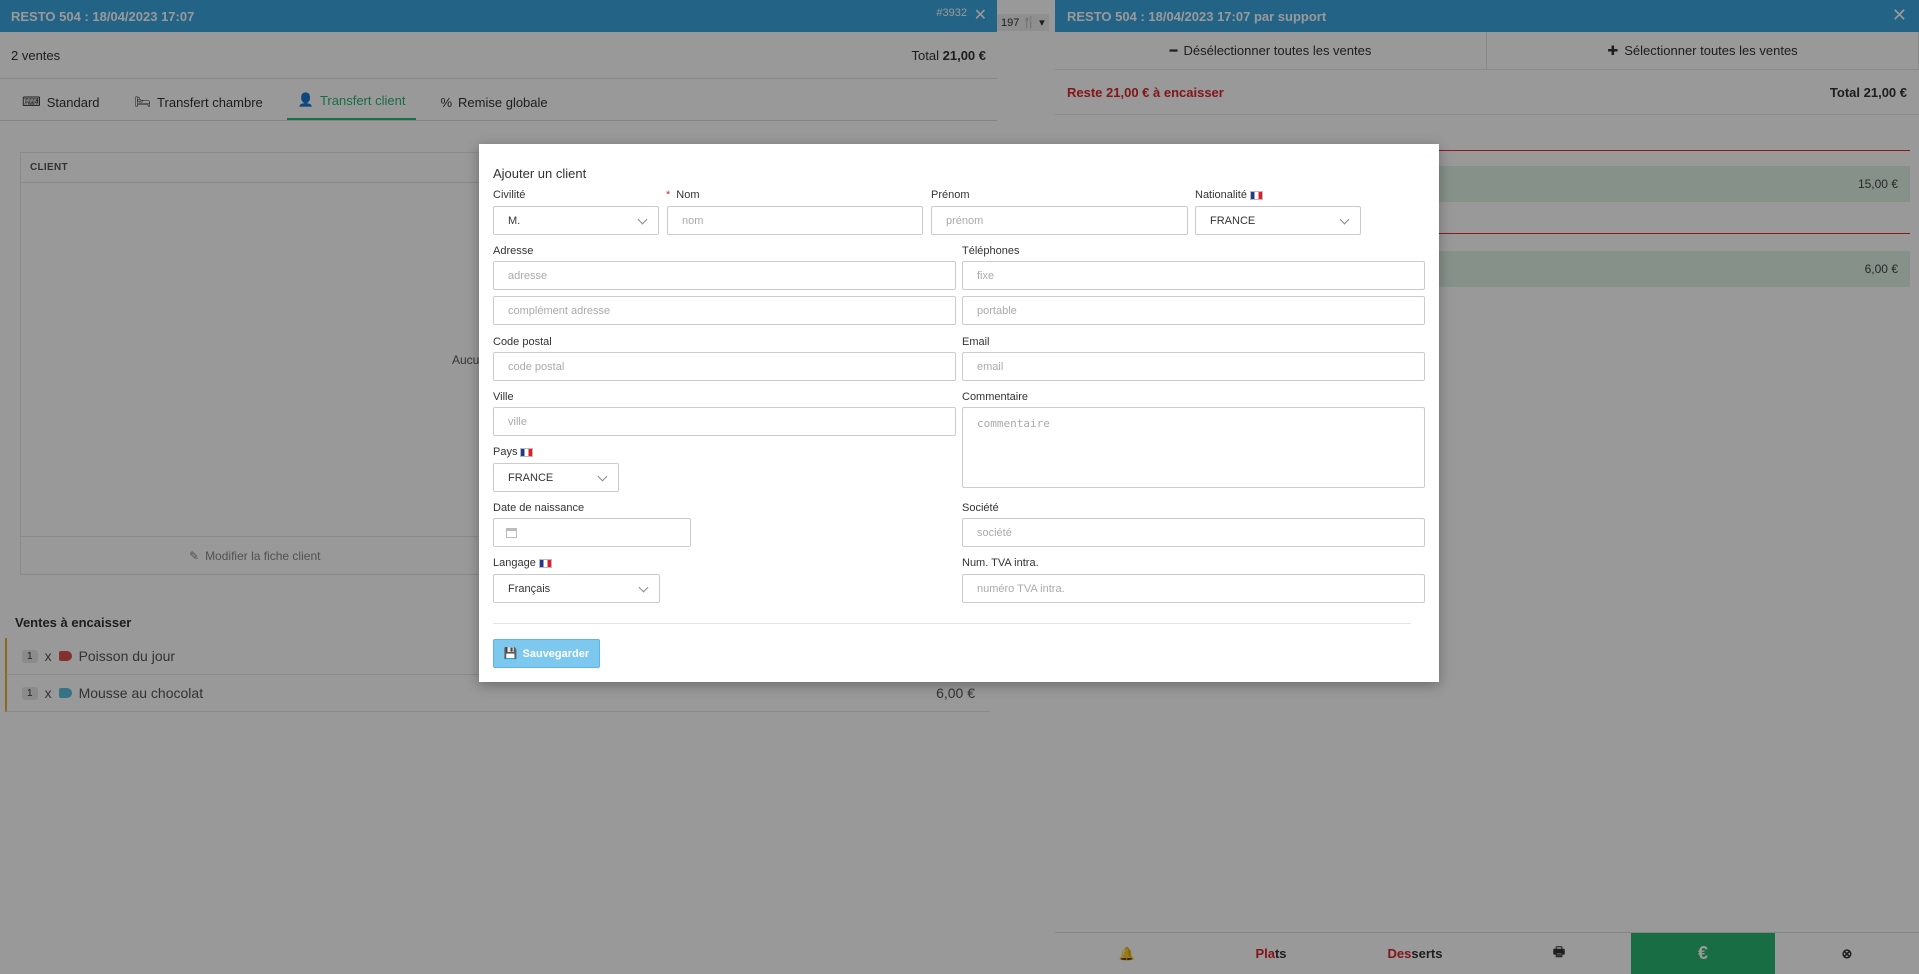 This screenshot has height=974, width=1919. I want to click on ville-field, so click(724, 421).